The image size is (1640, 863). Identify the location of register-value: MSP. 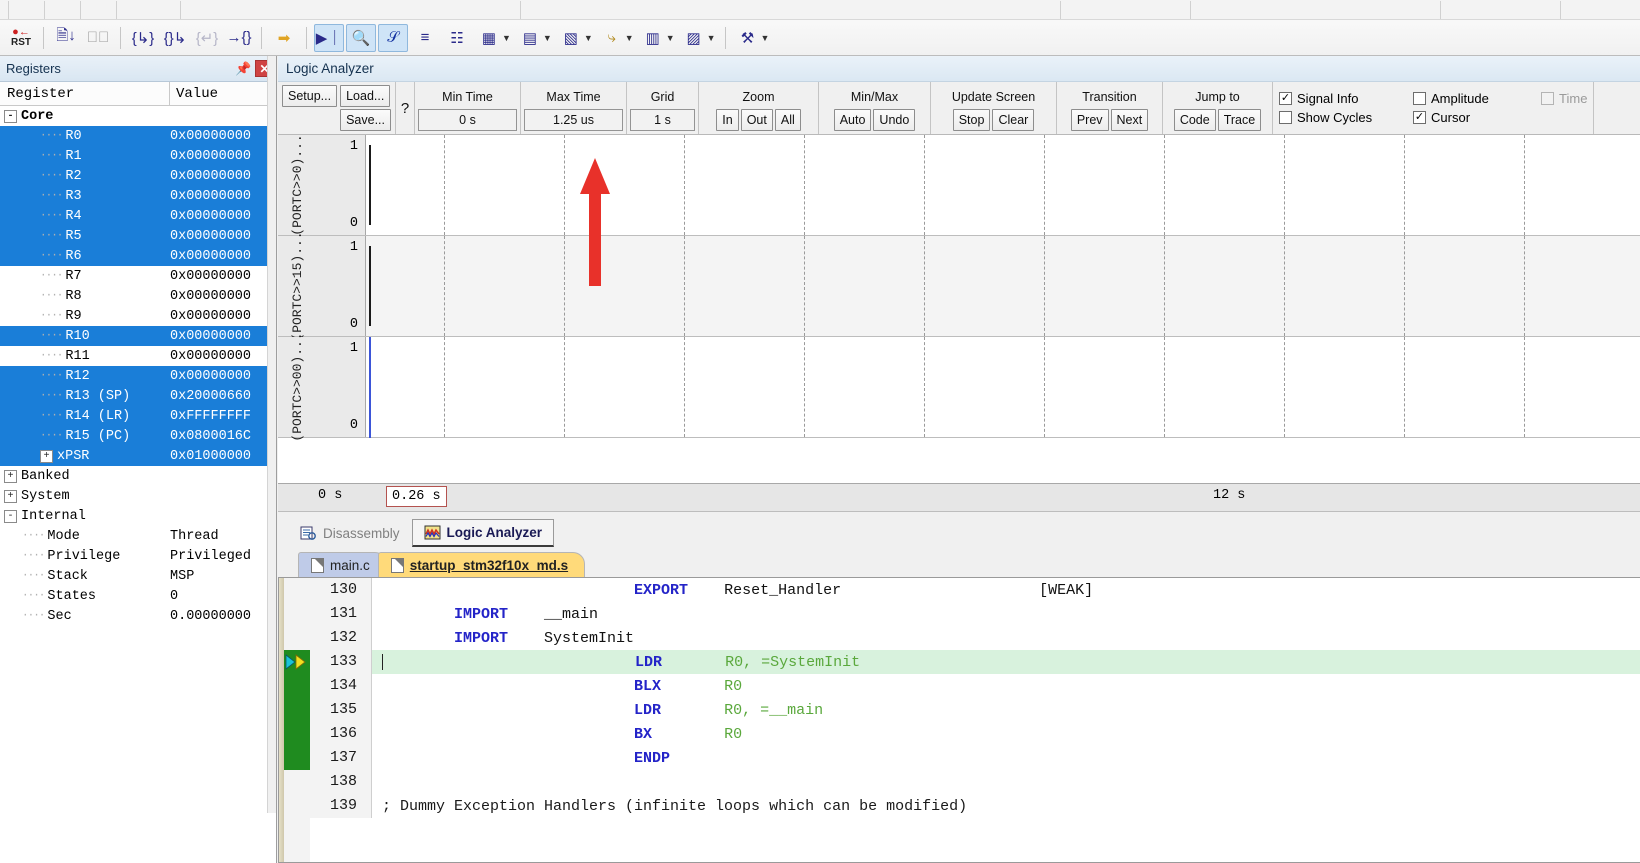
(223, 576).